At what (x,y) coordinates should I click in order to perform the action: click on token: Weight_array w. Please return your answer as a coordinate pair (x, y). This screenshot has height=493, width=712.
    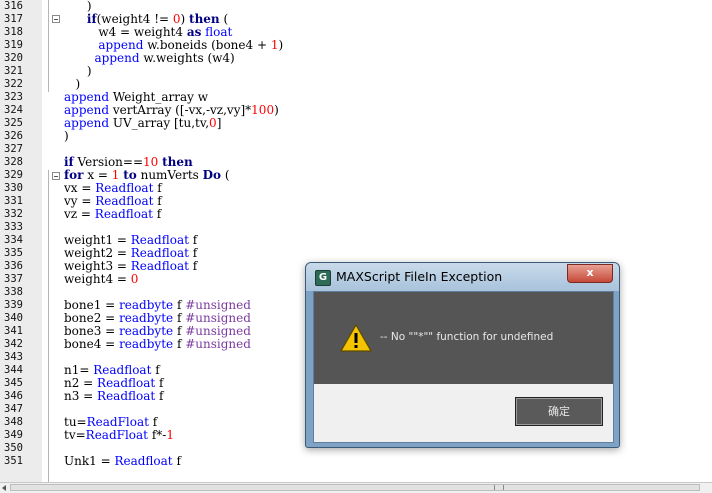
    Looking at the image, I should click on (159, 97).